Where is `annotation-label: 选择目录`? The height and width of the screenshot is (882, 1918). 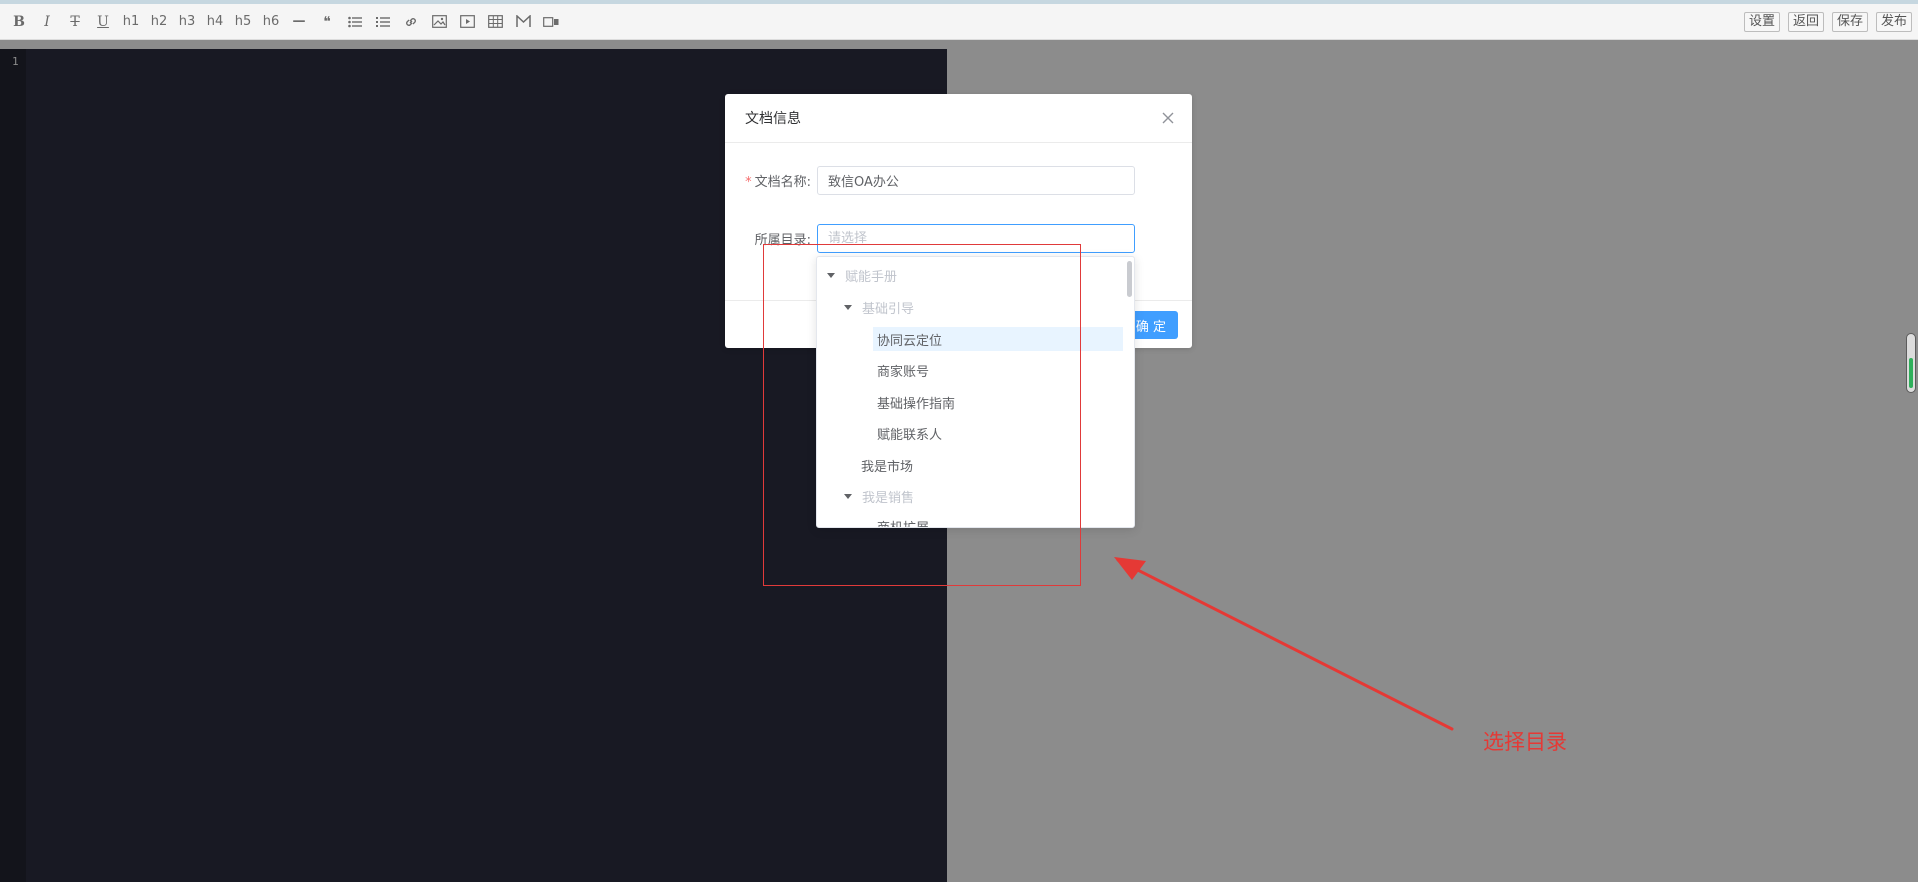
annotation-label: 选择目录 is located at coordinates (1525, 742).